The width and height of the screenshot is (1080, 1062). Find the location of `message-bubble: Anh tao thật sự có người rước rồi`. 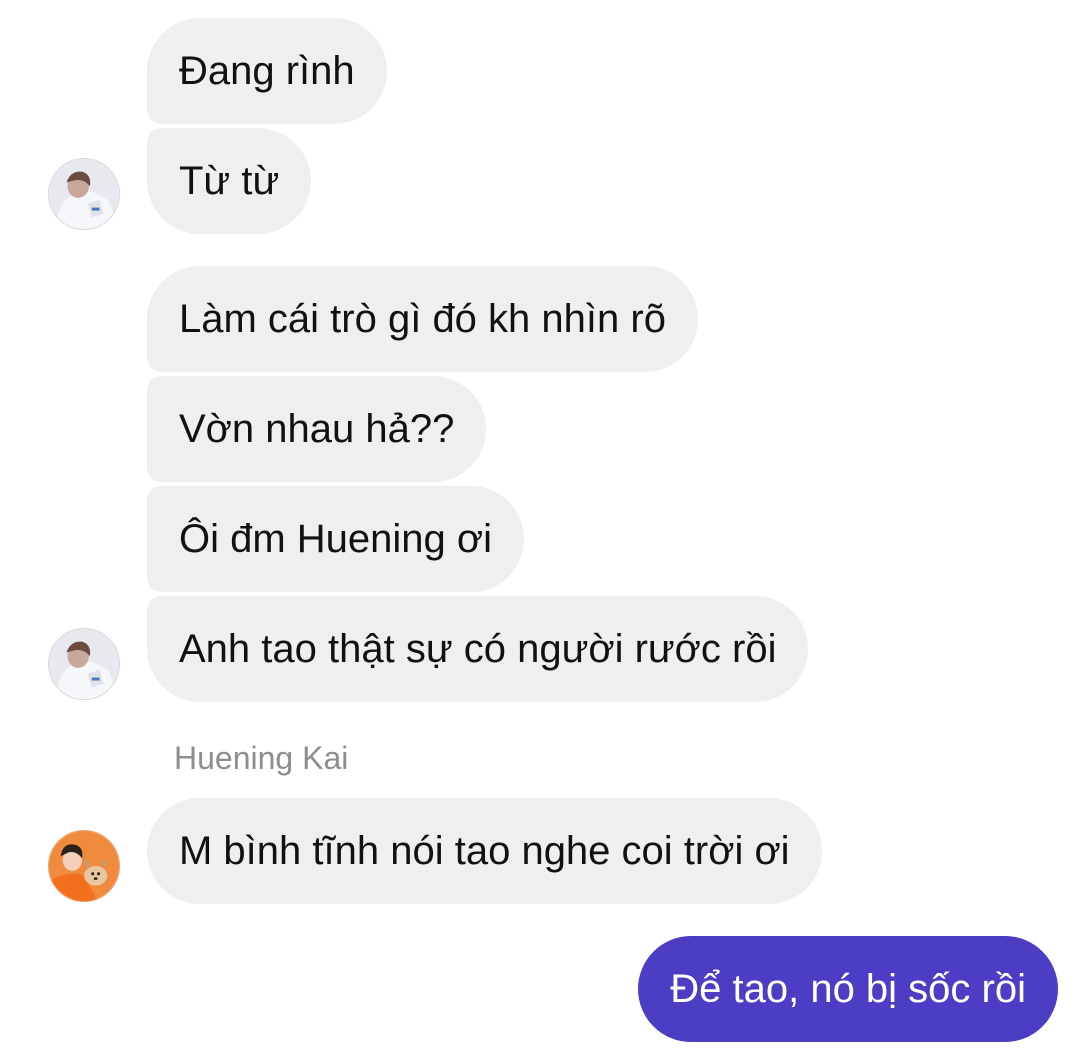

message-bubble: Anh tao thật sự có người rước rồi is located at coordinates (478, 649).